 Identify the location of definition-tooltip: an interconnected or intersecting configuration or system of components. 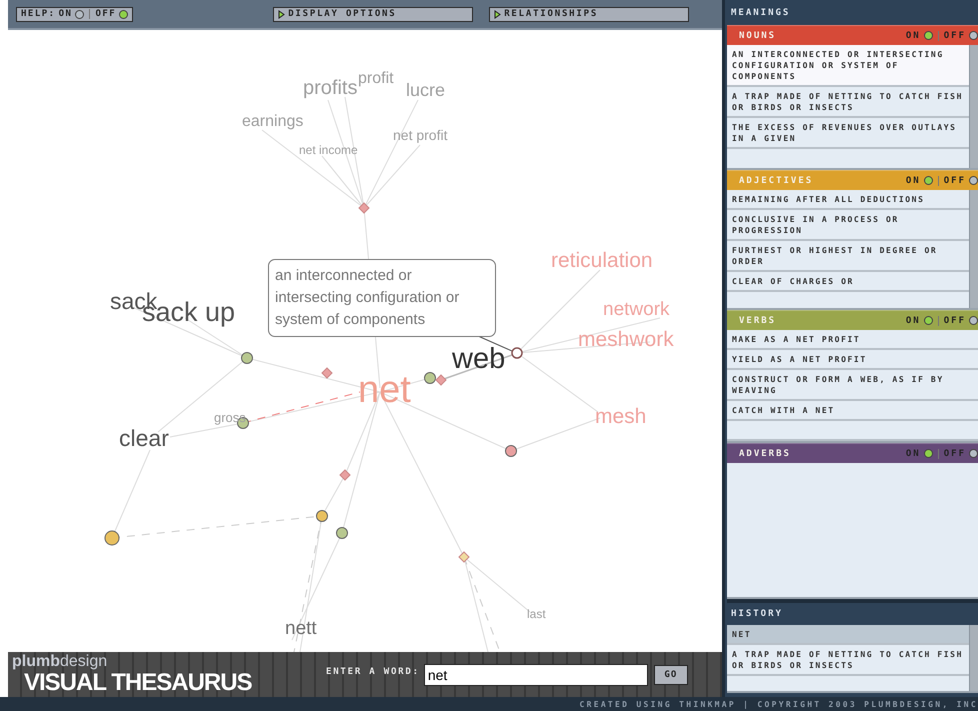
(382, 298).